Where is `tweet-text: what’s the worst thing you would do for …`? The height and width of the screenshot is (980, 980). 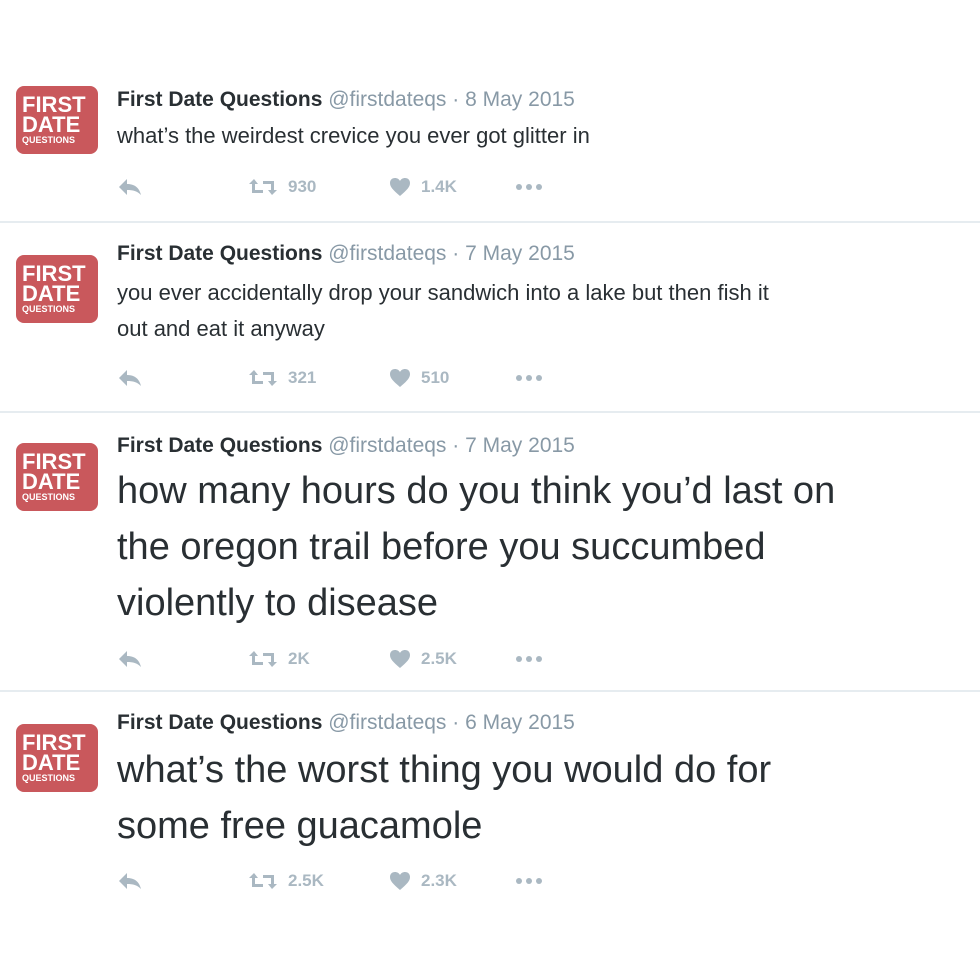
tweet-text: what’s the worst thing you would do for … is located at coordinates (444, 798).